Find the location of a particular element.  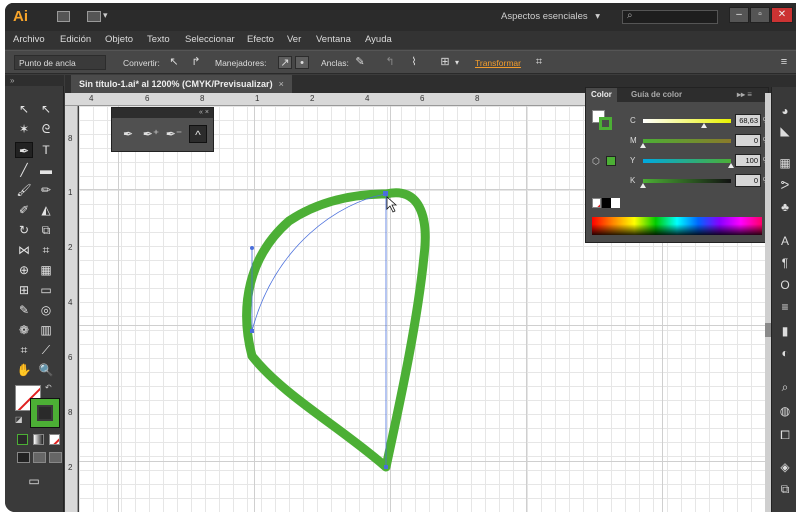

arrange-chevron-icon: ▾ is located at coordinates (105, 15).